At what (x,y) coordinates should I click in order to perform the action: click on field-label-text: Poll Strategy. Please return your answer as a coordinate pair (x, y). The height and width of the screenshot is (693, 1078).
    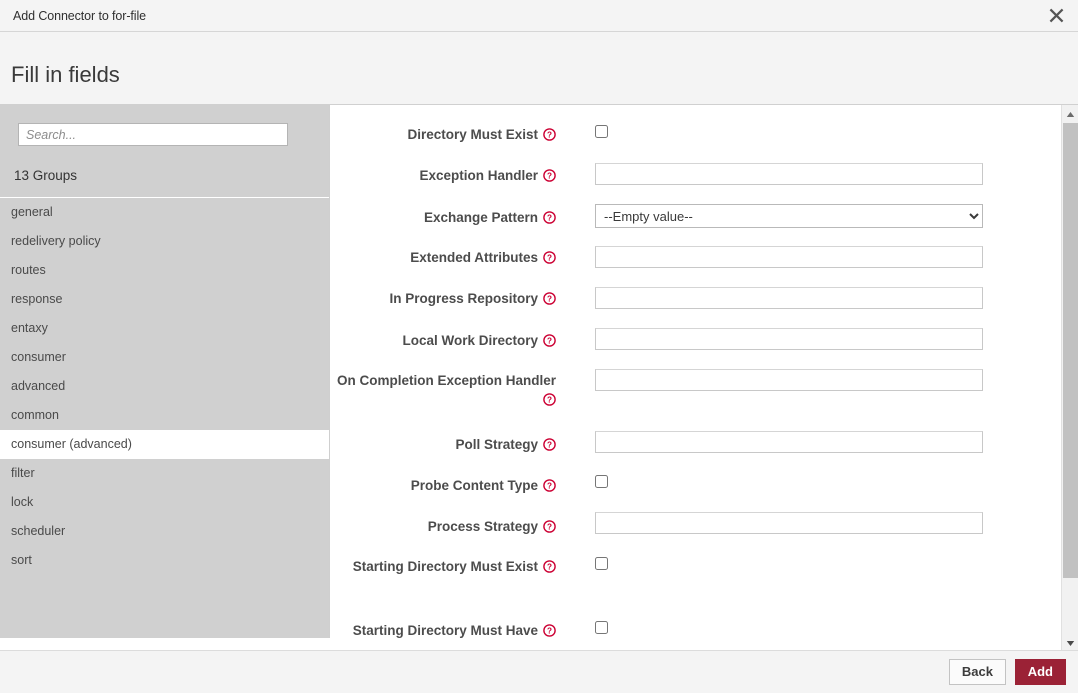
    Looking at the image, I should click on (496, 444).